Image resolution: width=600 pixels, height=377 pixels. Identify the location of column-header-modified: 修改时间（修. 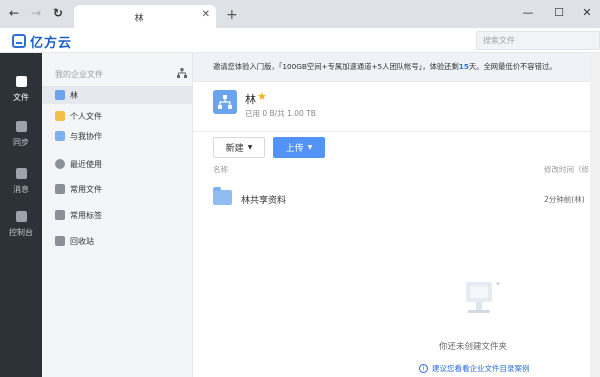
(566, 169).